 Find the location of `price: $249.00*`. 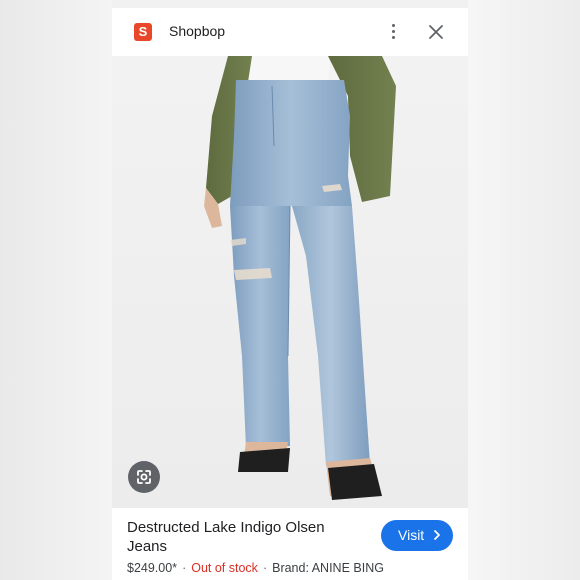

price: $249.00* is located at coordinates (152, 568).